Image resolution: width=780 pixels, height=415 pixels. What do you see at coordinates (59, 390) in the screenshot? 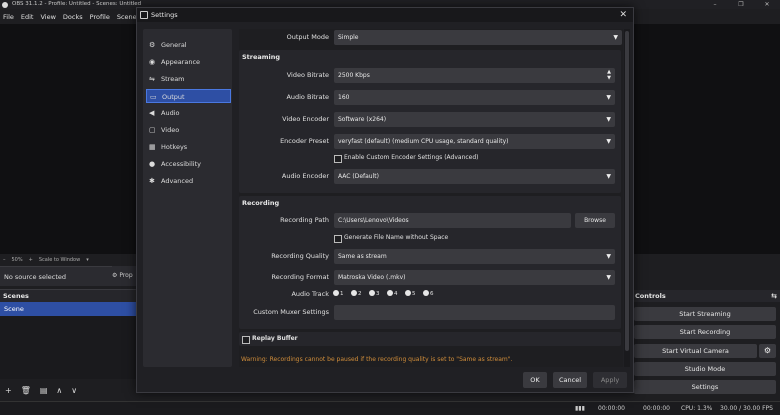
I see `move-up-icon: ∧` at bounding box center [59, 390].